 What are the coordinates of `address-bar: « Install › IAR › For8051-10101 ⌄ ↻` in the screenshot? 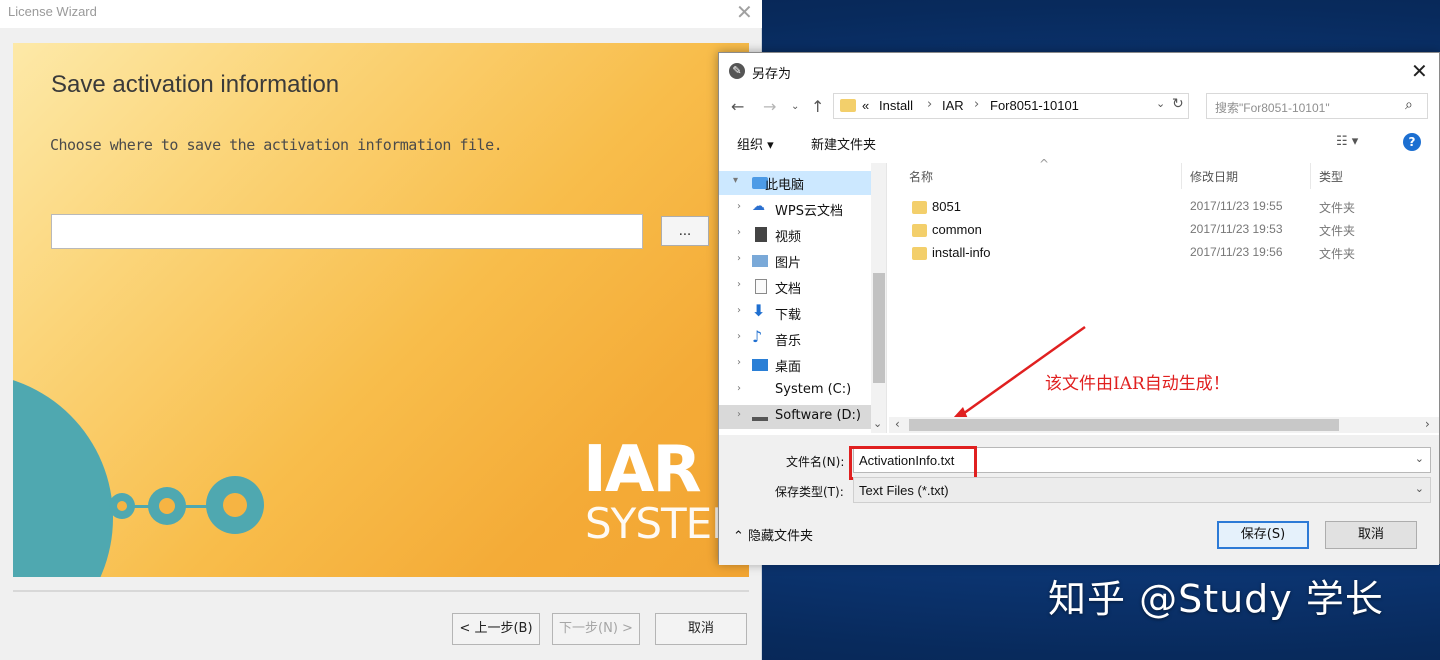 It's located at (1011, 106).